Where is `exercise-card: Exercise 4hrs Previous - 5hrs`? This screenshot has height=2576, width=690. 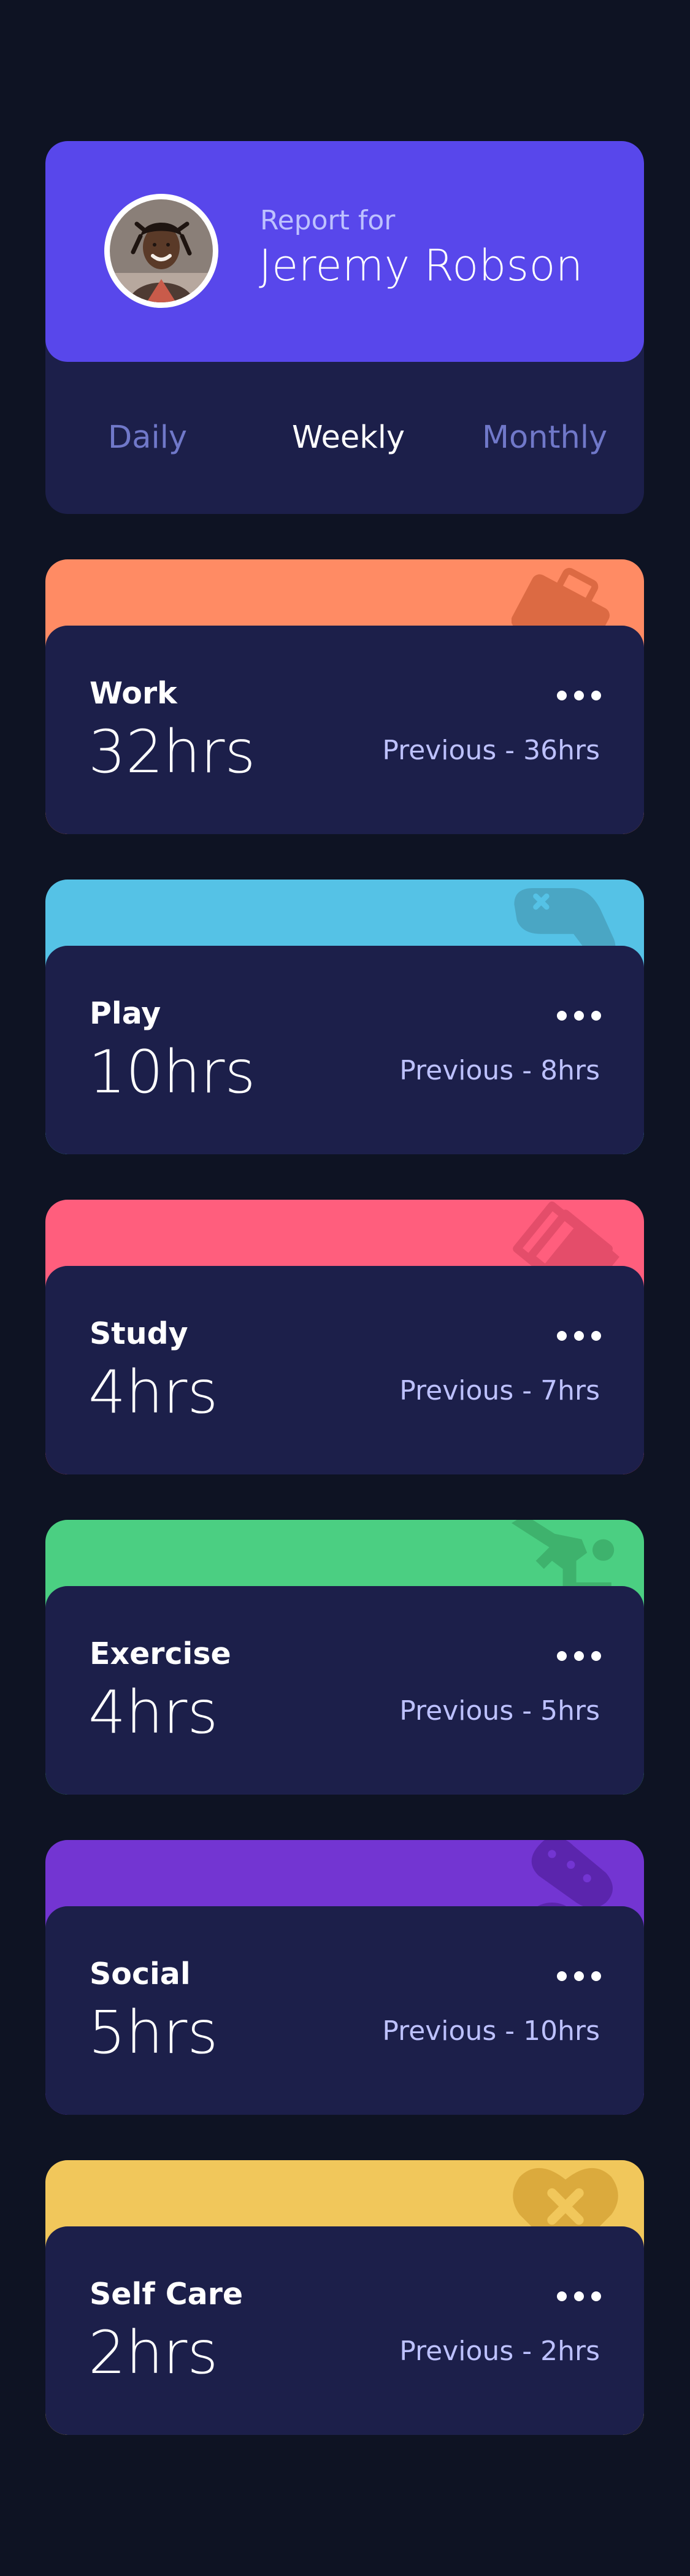 exercise-card: Exercise 4hrs Previous - 5hrs is located at coordinates (344, 1657).